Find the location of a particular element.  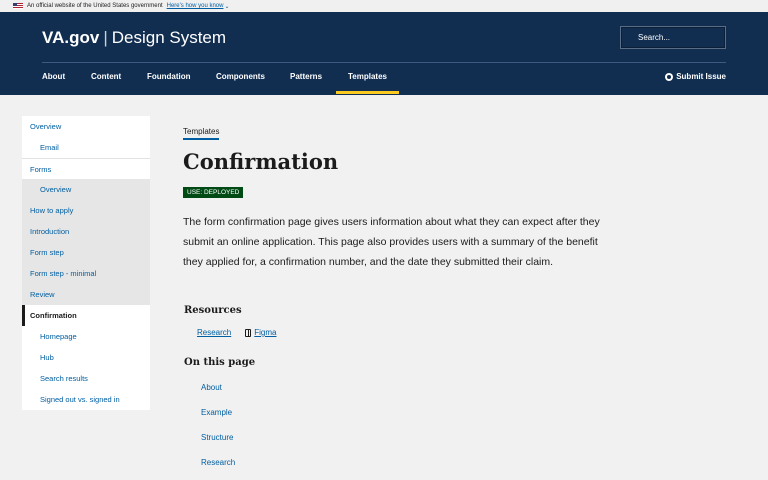

submit-issue-button: Submit Issue is located at coordinates (695, 76).